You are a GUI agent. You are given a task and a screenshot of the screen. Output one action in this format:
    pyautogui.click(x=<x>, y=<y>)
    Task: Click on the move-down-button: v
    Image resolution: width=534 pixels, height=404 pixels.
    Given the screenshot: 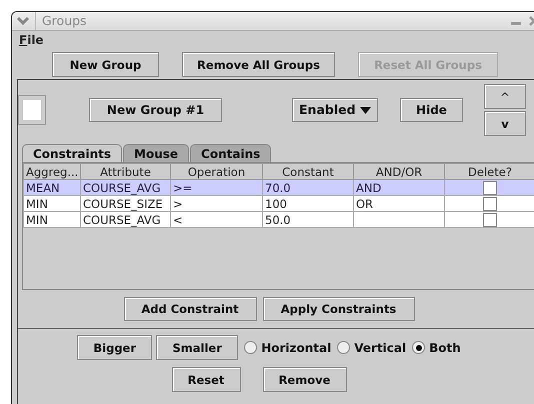 What is the action you would take?
    pyautogui.click(x=505, y=123)
    